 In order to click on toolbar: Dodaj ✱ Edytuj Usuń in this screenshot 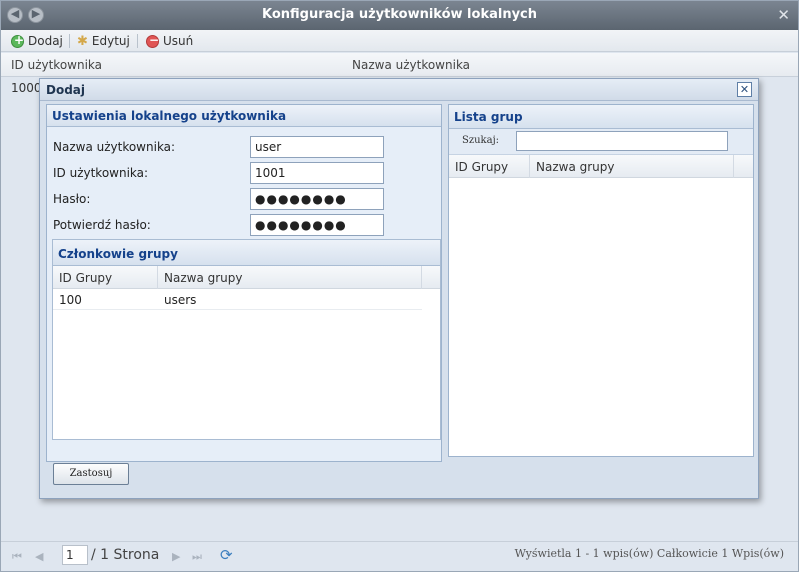, I will do `click(399, 41)`.